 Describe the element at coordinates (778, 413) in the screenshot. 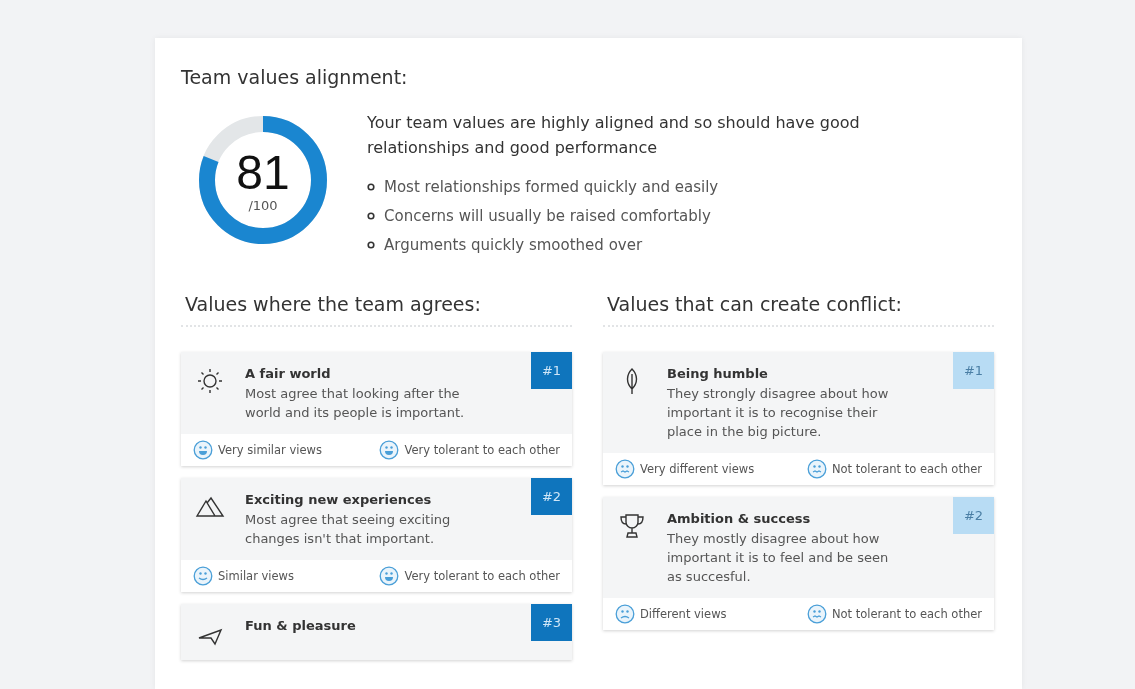

I see `value-description: They strongly disagree about how important it is to recognise their place in the big picture.` at that location.